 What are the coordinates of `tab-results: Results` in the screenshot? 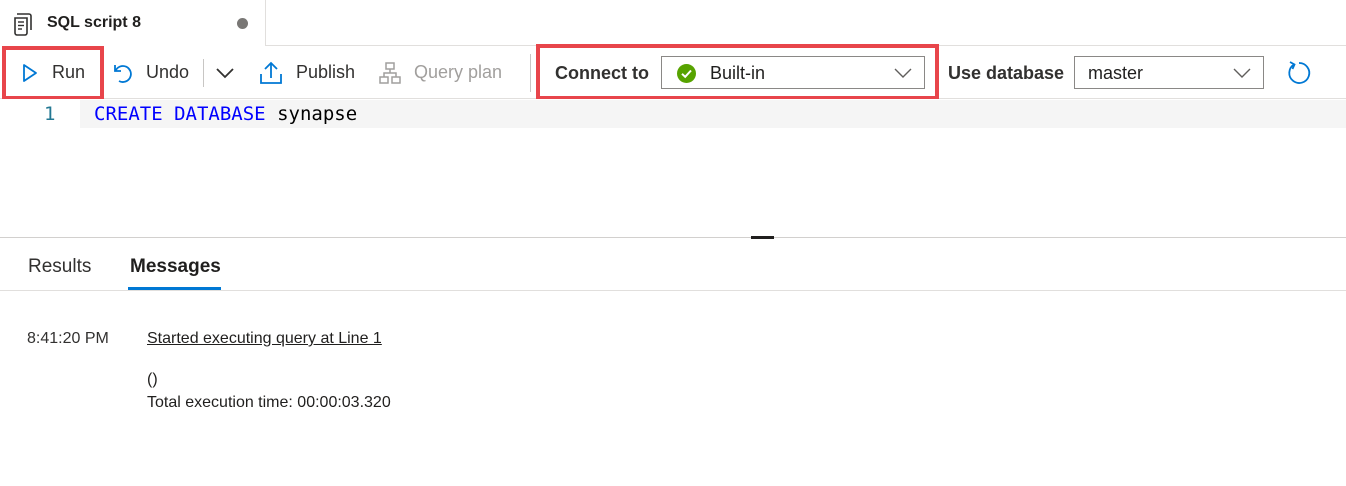 It's located at (59, 267).